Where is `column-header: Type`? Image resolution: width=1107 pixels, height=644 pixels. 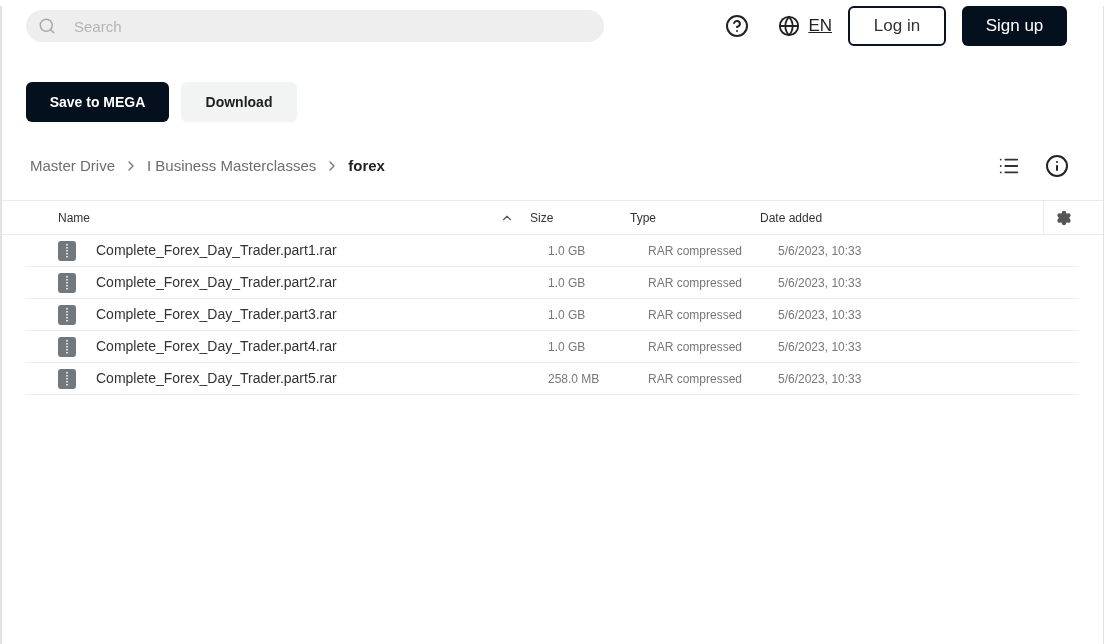
column-header: Type is located at coordinates (695, 217).